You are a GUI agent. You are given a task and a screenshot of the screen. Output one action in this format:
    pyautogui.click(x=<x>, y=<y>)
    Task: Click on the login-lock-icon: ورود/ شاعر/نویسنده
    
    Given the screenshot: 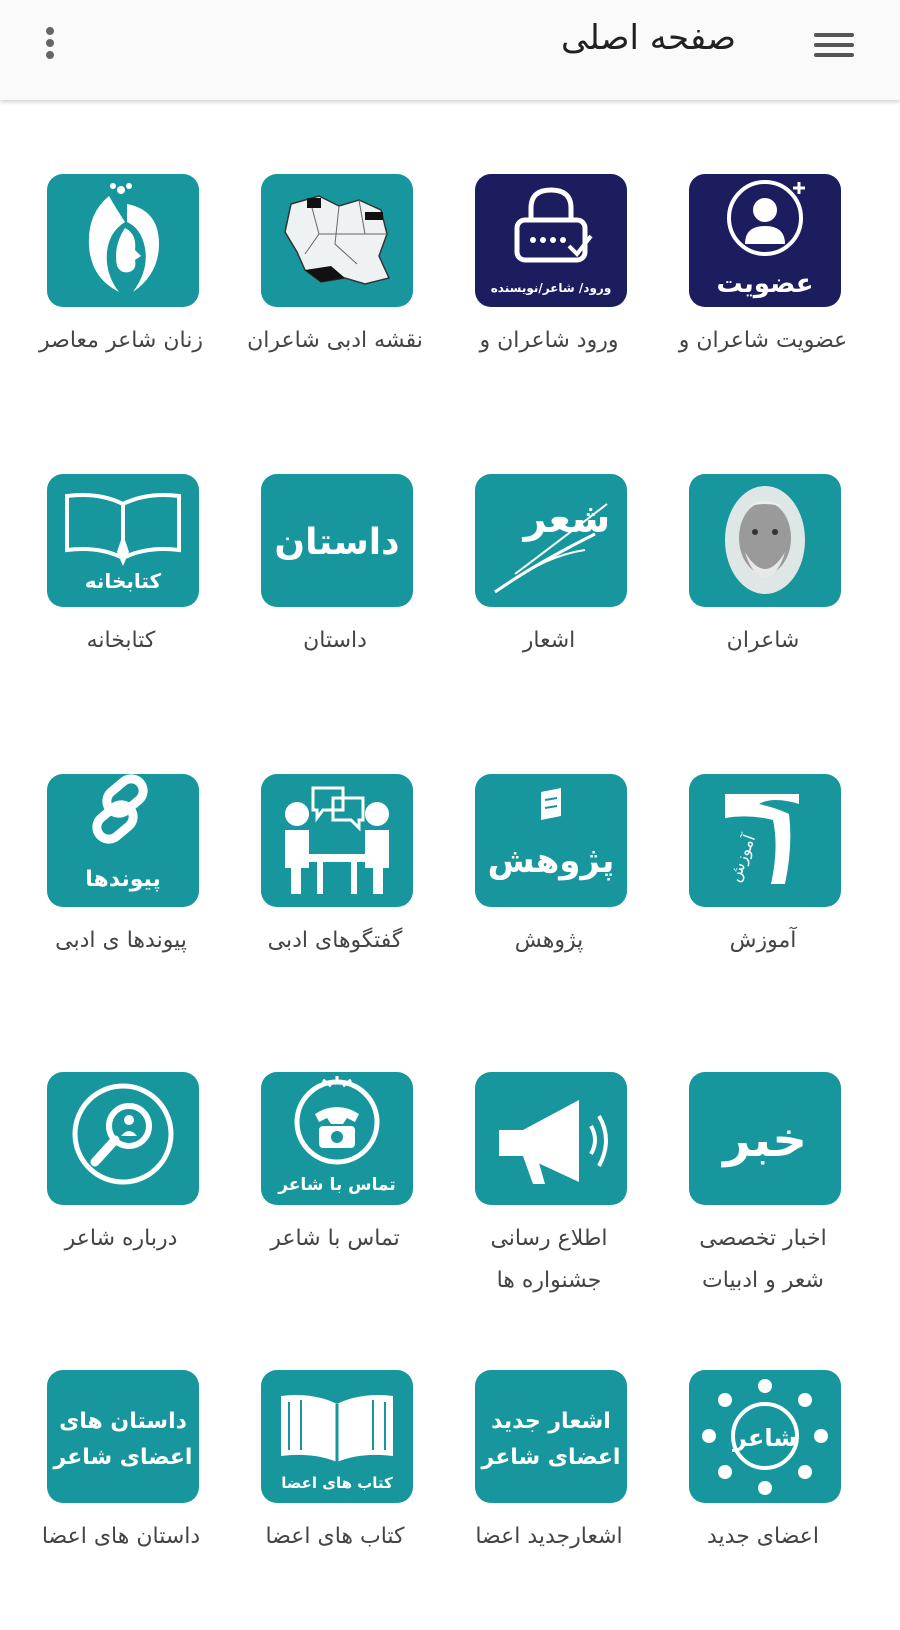 What is the action you would take?
    pyautogui.click(x=551, y=240)
    